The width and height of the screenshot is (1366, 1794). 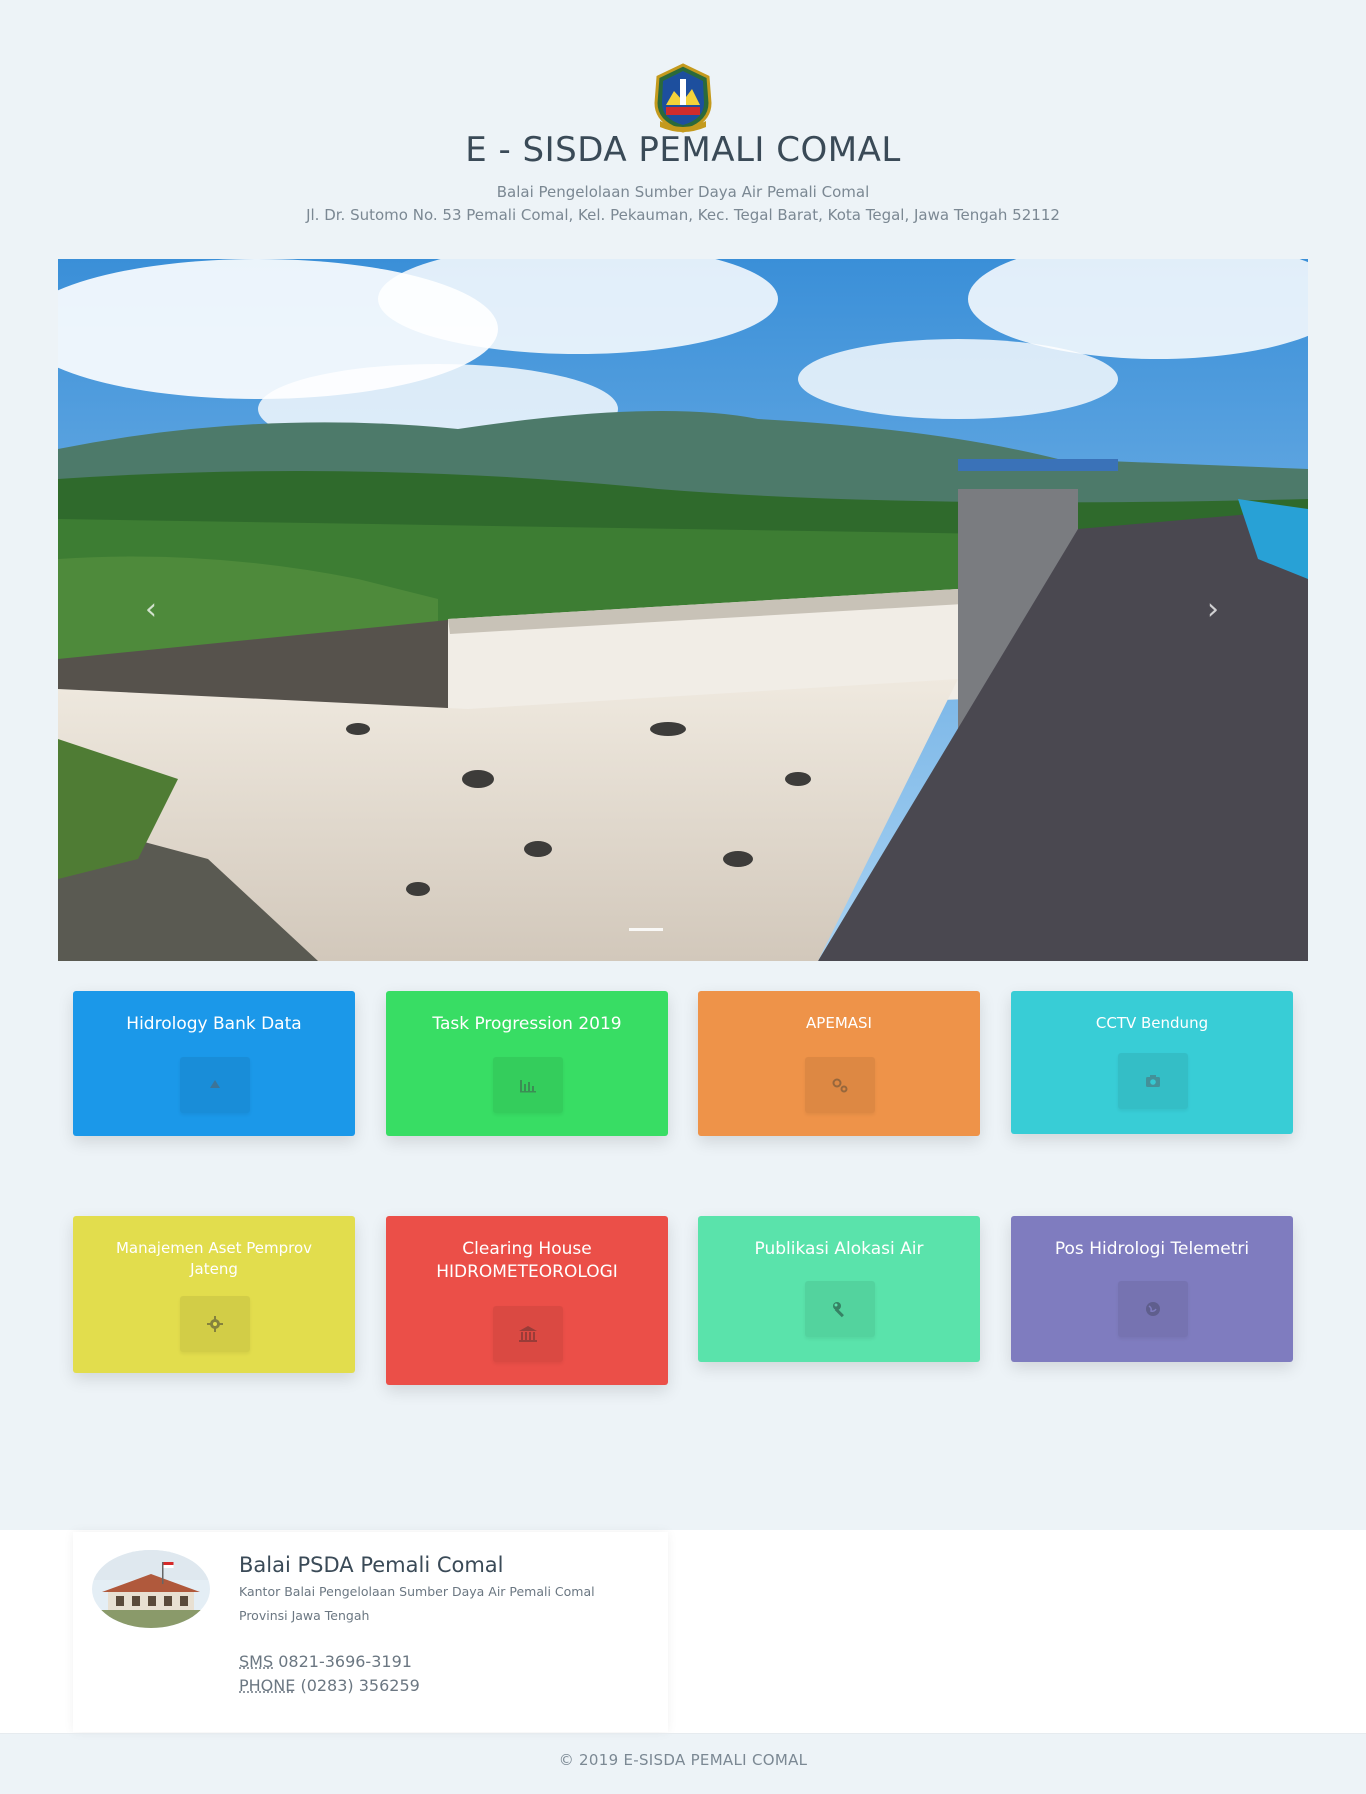 I want to click on tile-manajemen-aset: Manajemen Aset Pemprov Jateng, so click(x=214, y=1294).